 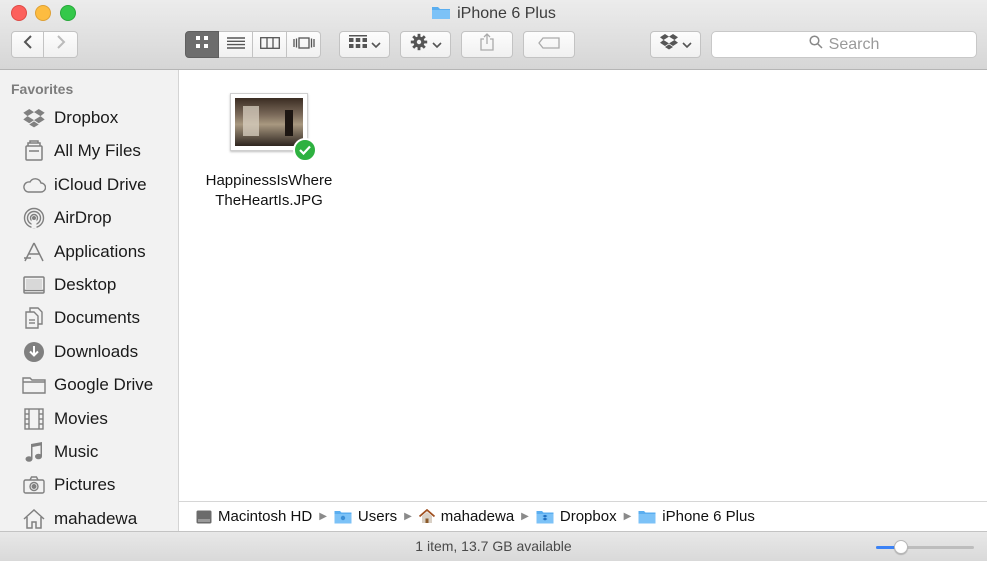 I want to click on arrange-icon, so click(x=357, y=44).